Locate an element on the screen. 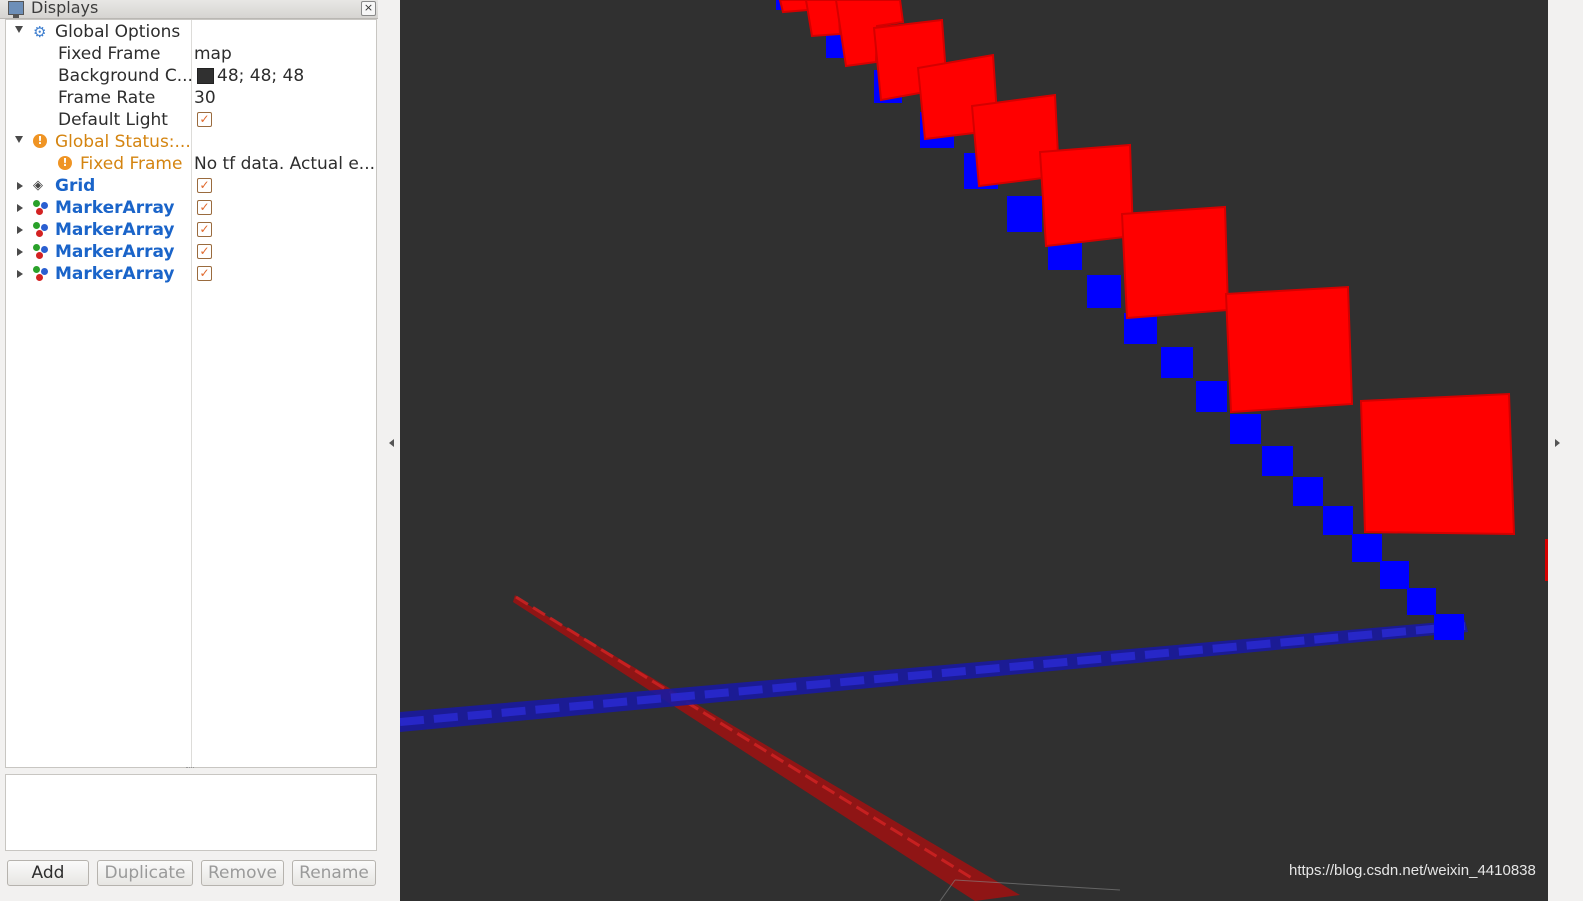 The width and height of the screenshot is (1583, 901). row-name: Global Options is located at coordinates (118, 32).